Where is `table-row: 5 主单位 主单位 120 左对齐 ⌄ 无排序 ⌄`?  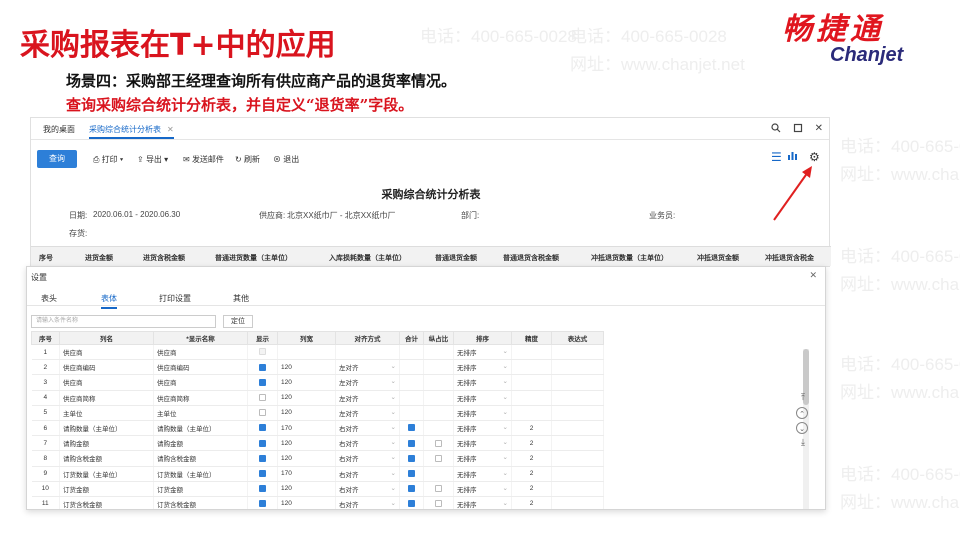
table-row: 5 主单位 主单位 120 左对齐 ⌄ 无排序 ⌄ is located at coordinates (317, 413).